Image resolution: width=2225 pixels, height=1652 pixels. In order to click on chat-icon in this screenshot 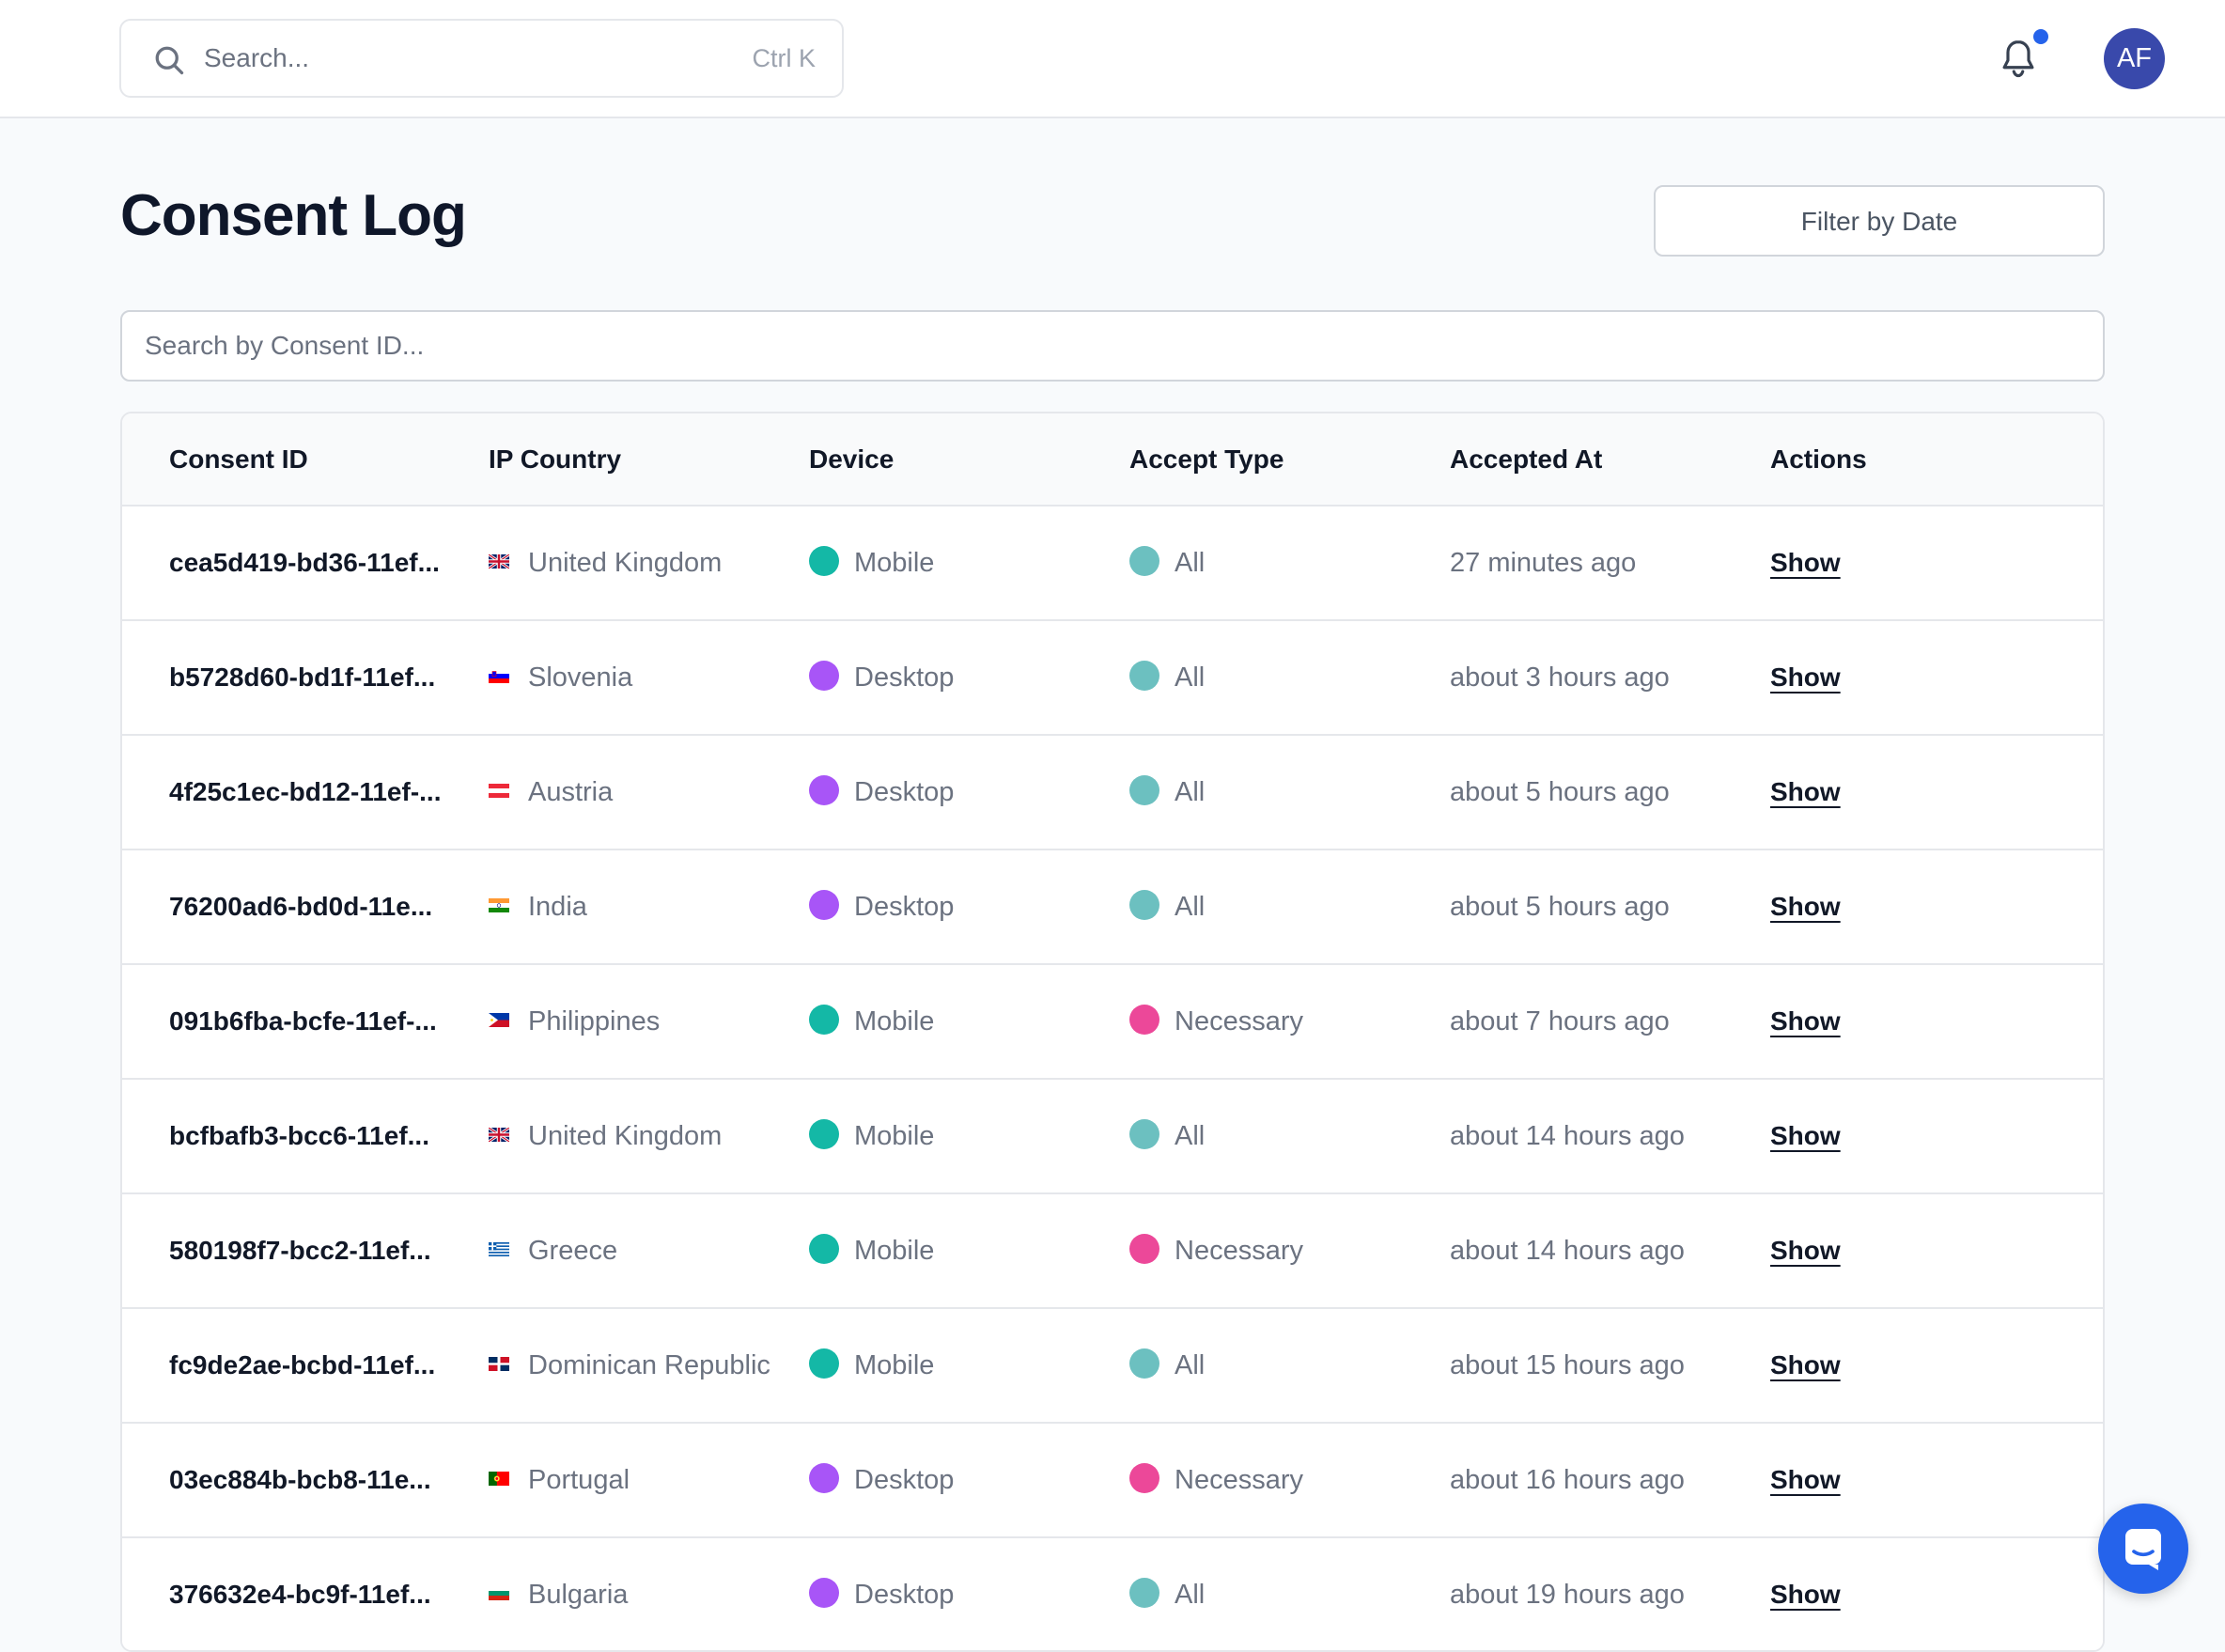, I will do `click(2143, 1549)`.